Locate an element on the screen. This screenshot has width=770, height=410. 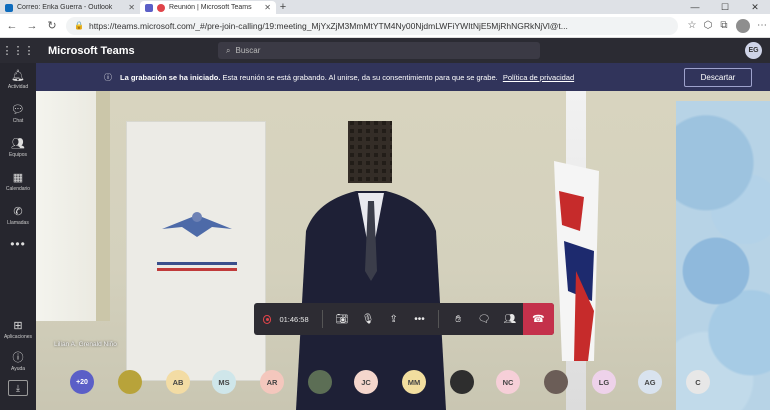
rail-item-chat: 💬︎ Chat is located at coordinates (18, 114).